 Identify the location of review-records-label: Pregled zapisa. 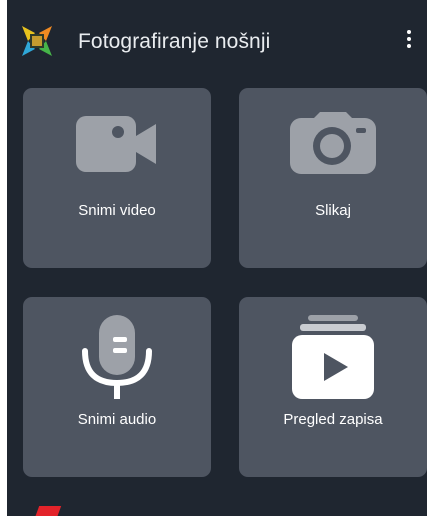
(333, 419).